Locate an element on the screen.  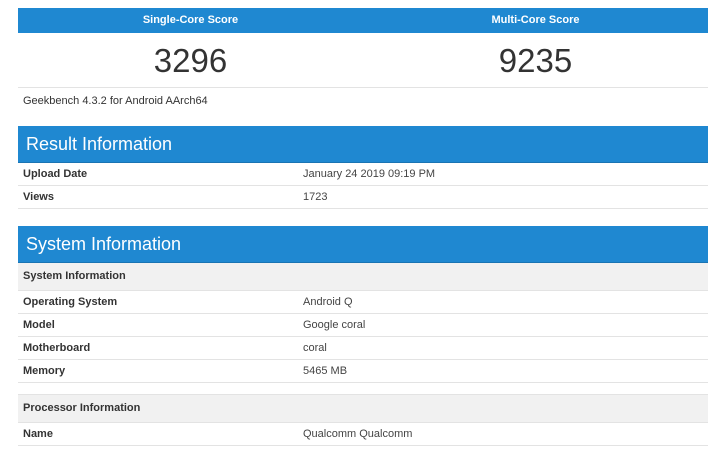
row-value: Google coral is located at coordinates (503, 325).